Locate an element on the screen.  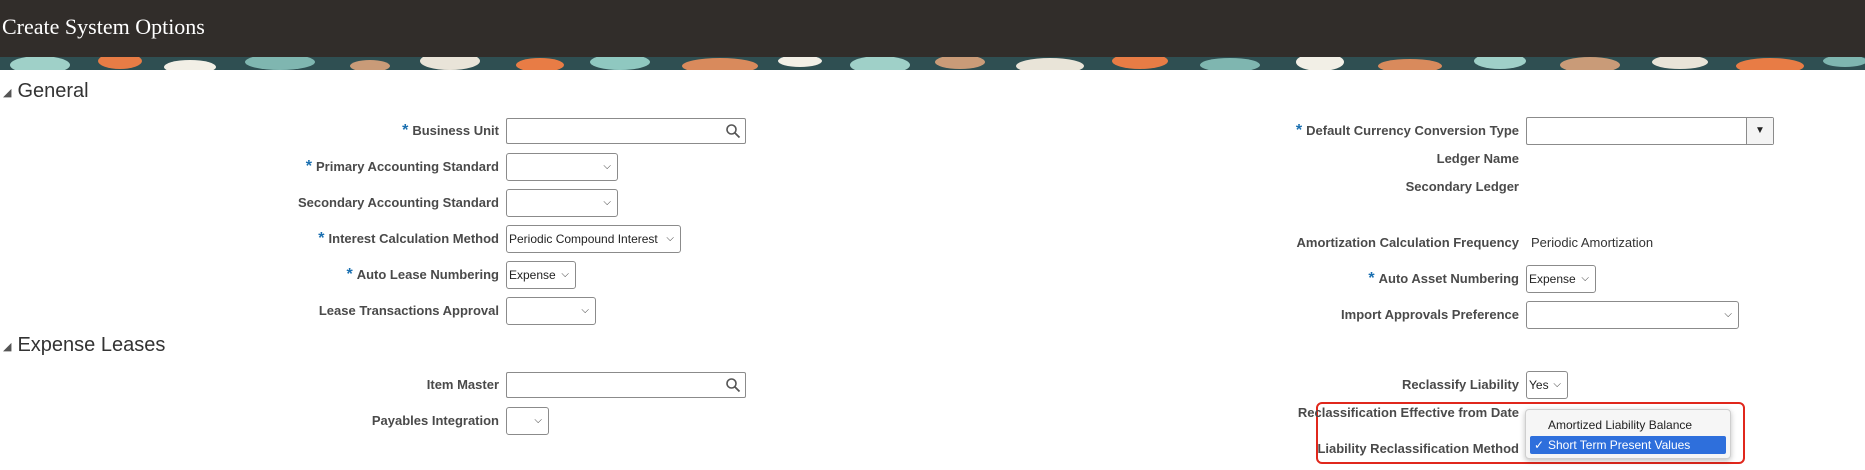
business-unit-label: * Business Unit is located at coordinates (450, 130).